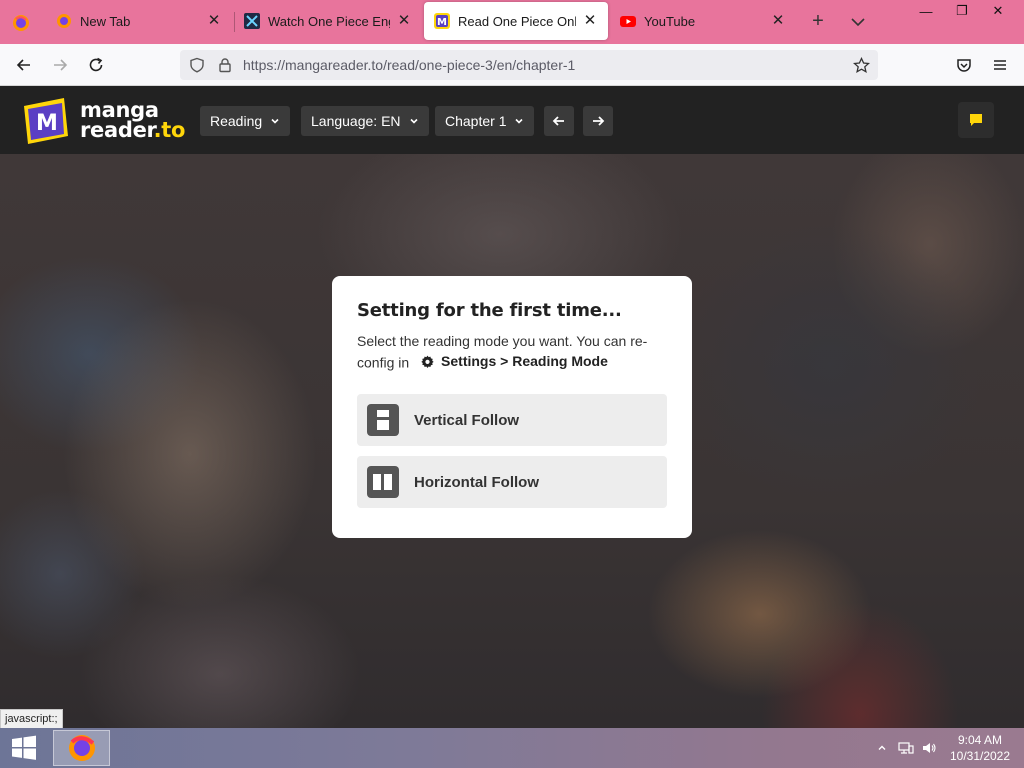 This screenshot has width=1024, height=768. Describe the element at coordinates (64, 21) in the screenshot. I see `firefox-icon` at that location.